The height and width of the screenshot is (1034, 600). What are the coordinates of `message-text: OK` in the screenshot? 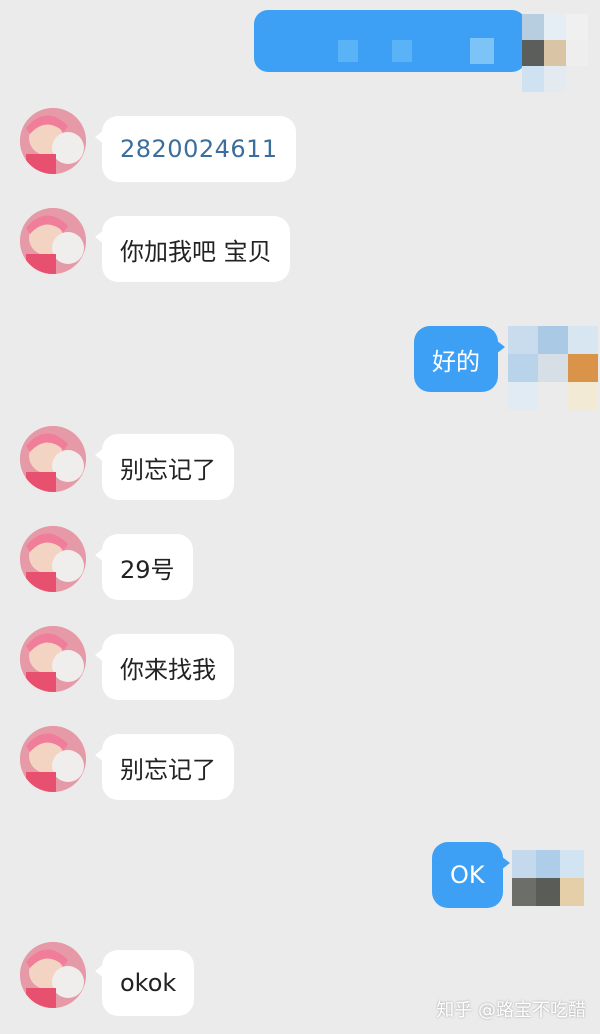 It's located at (467, 875).